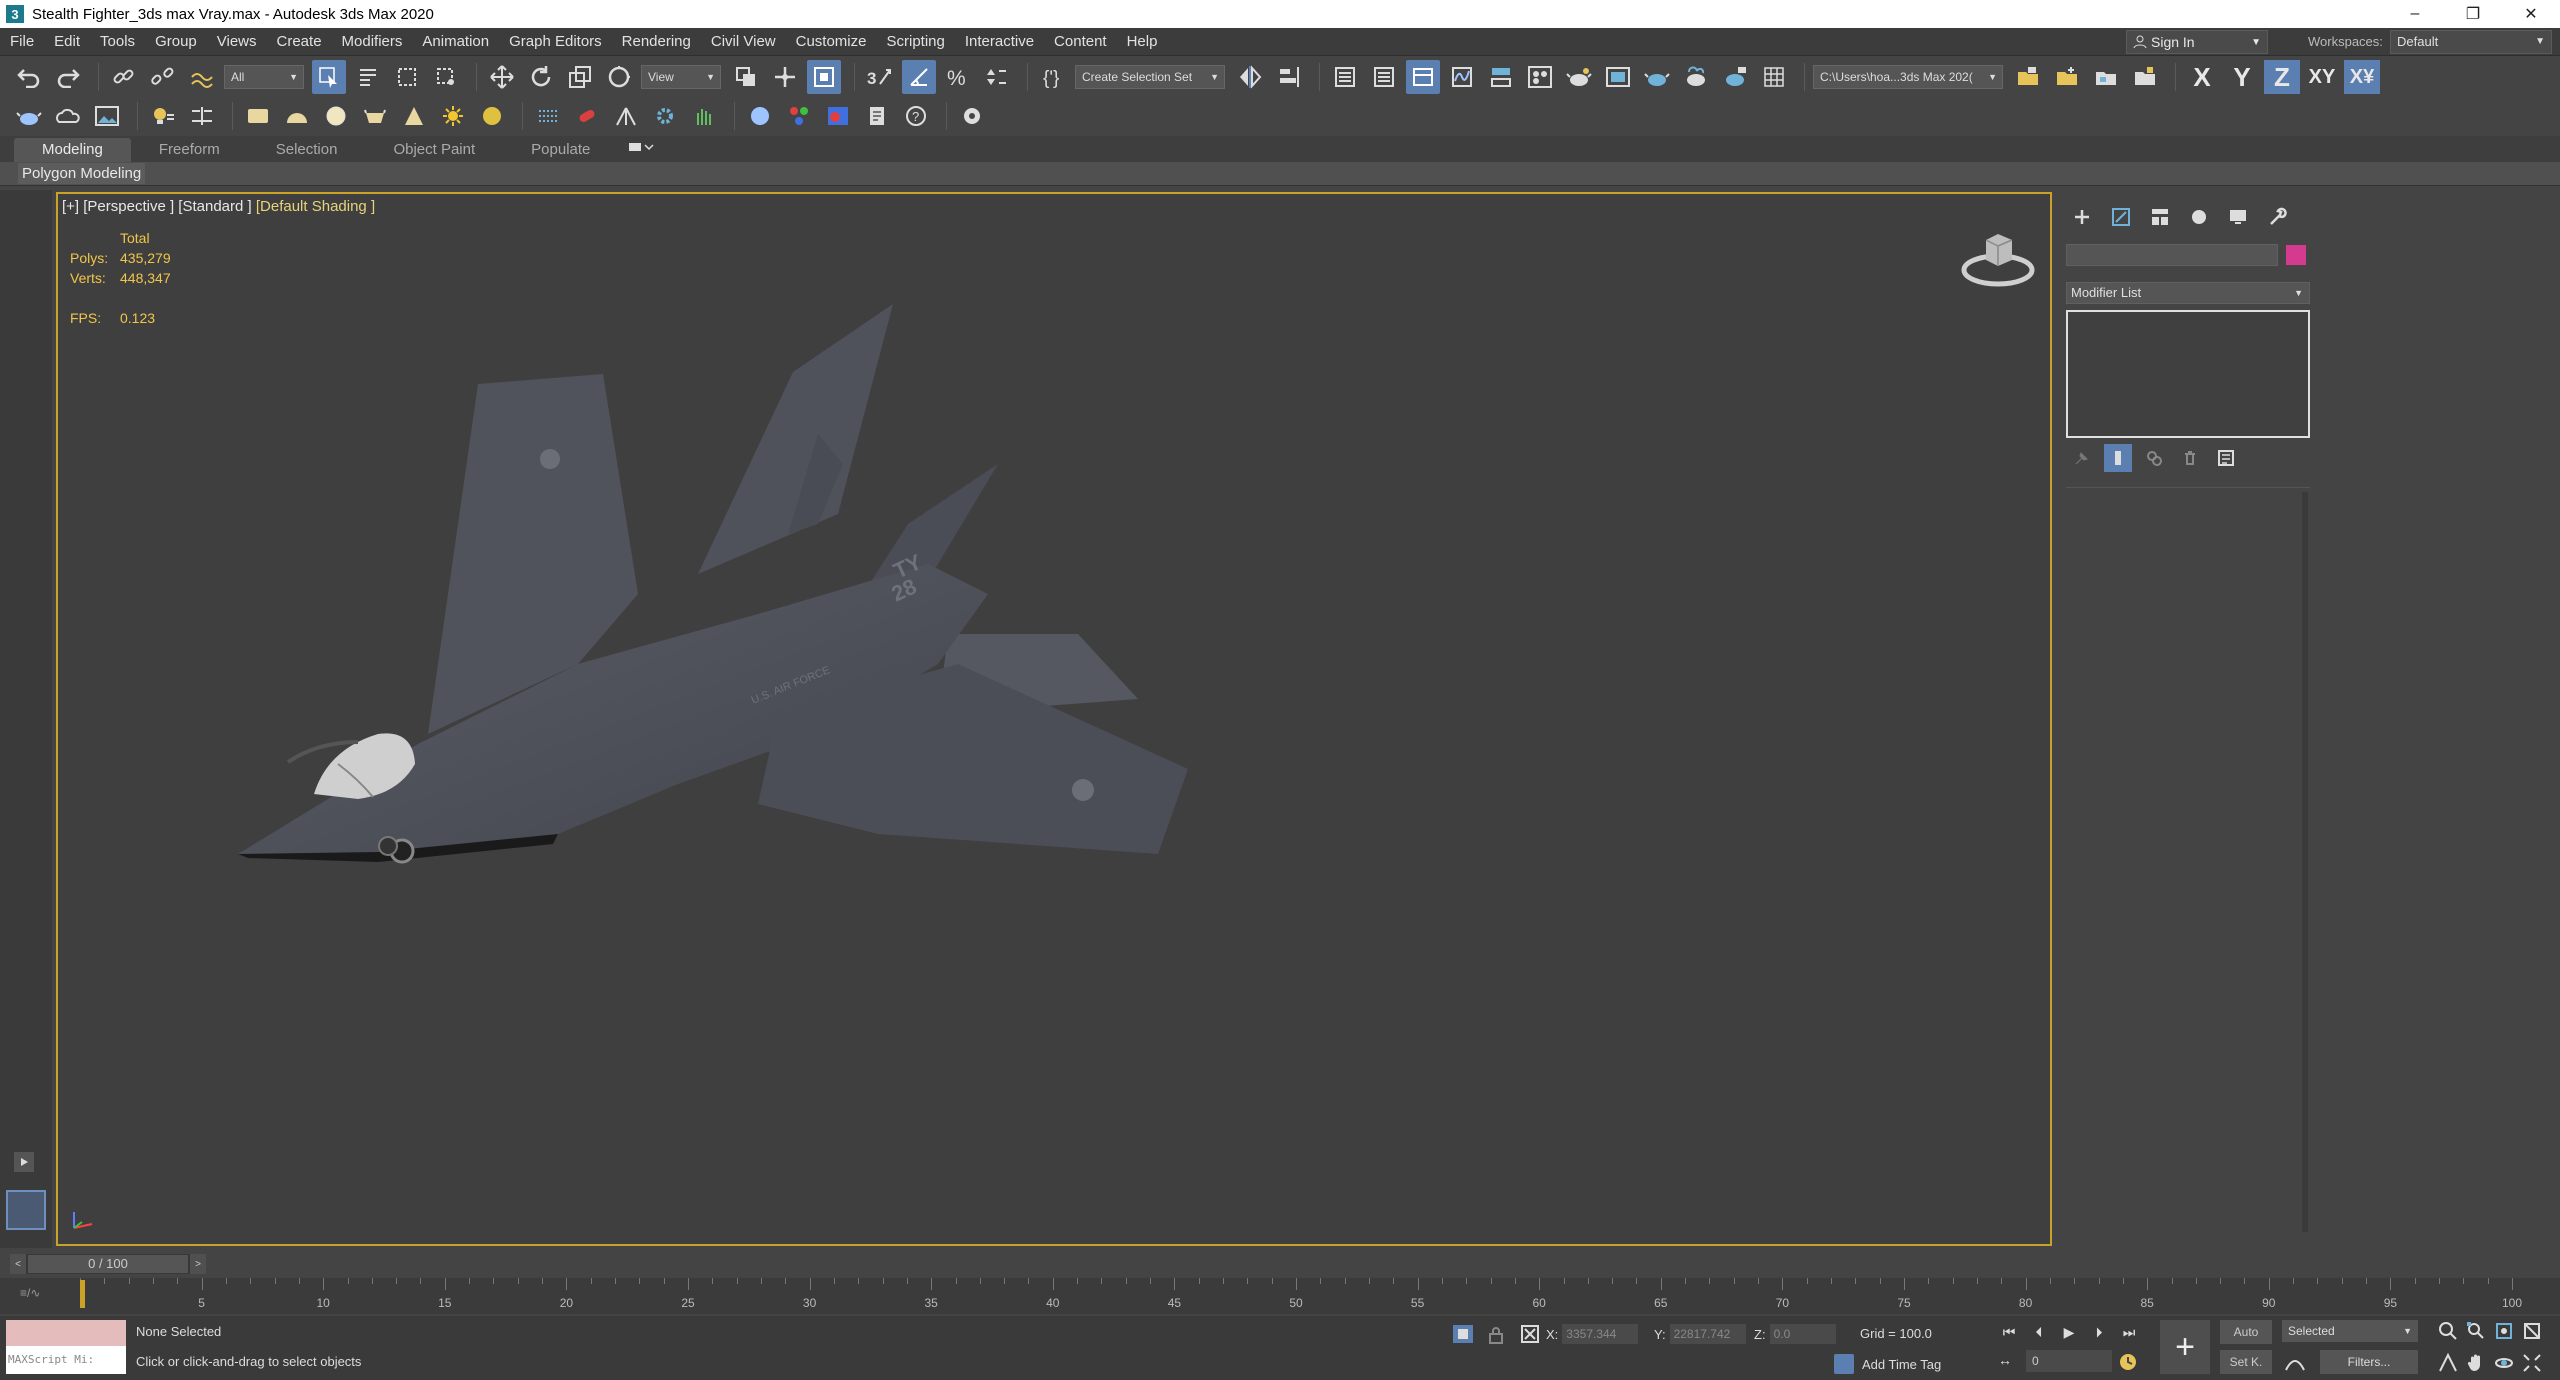 This screenshot has width=2560, height=1380. Describe the element at coordinates (2099, 1332) in the screenshot. I see `next-key-button: ⏵` at that location.